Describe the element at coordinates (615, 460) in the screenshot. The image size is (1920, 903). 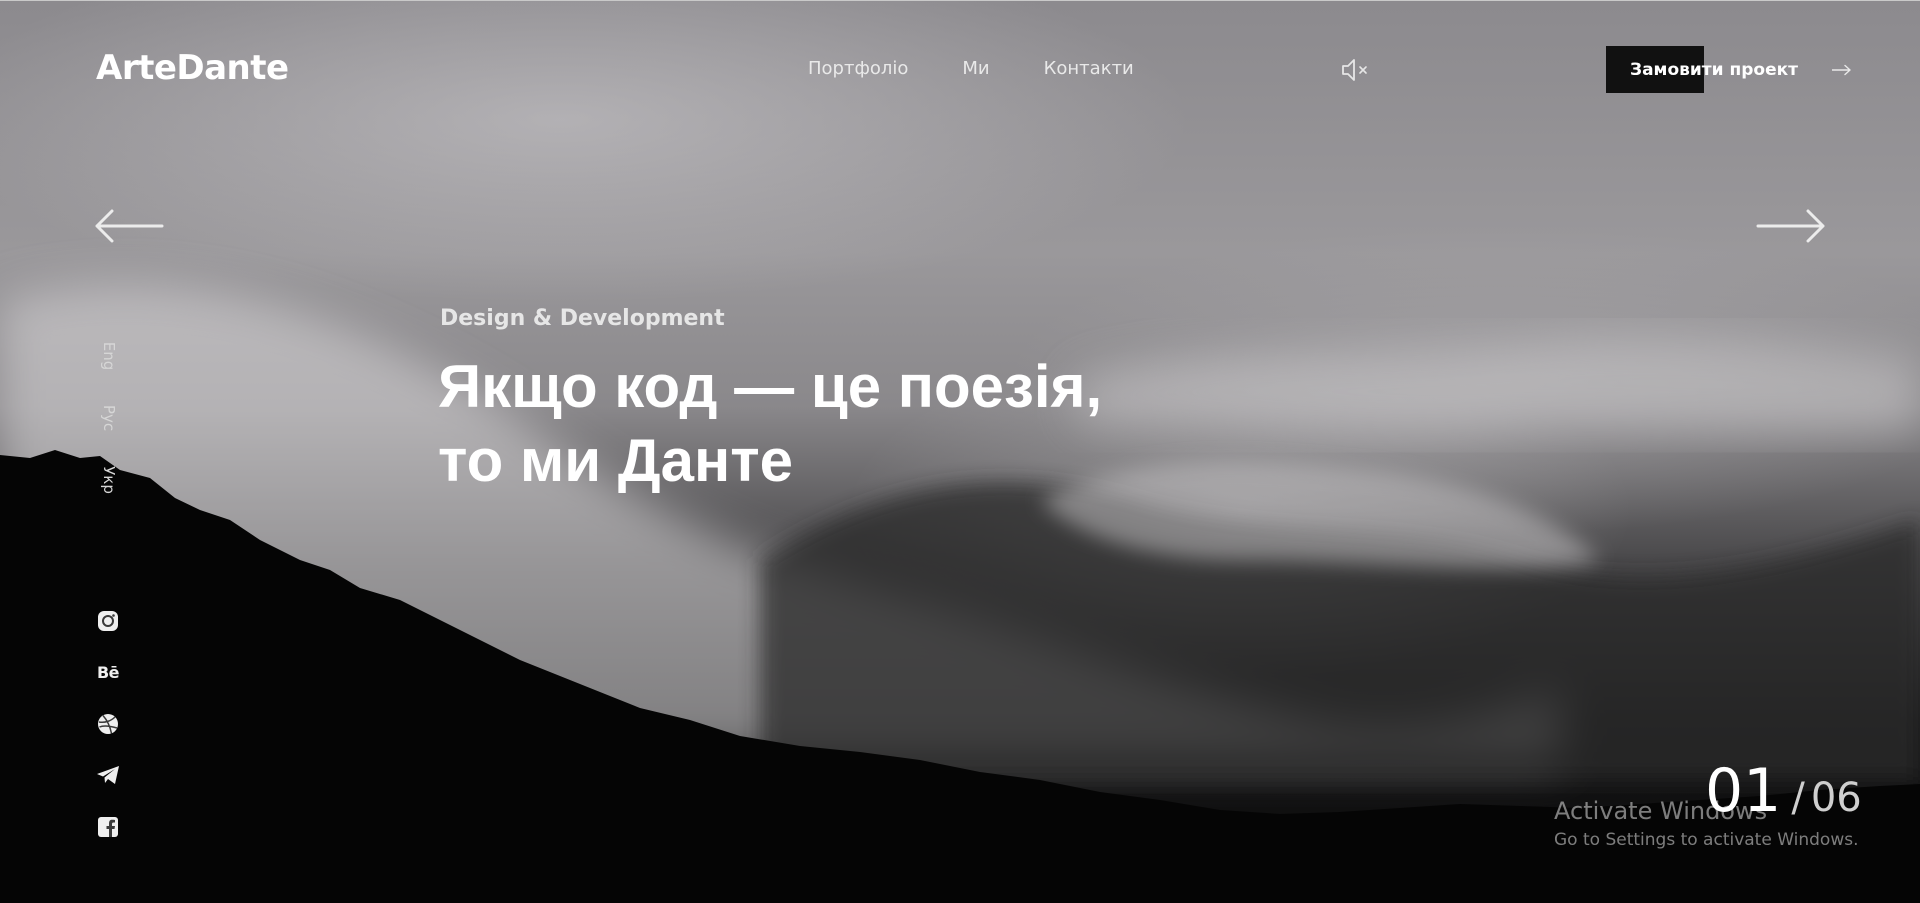
I see `hero-headline-line-2: то ми Данте` at that location.